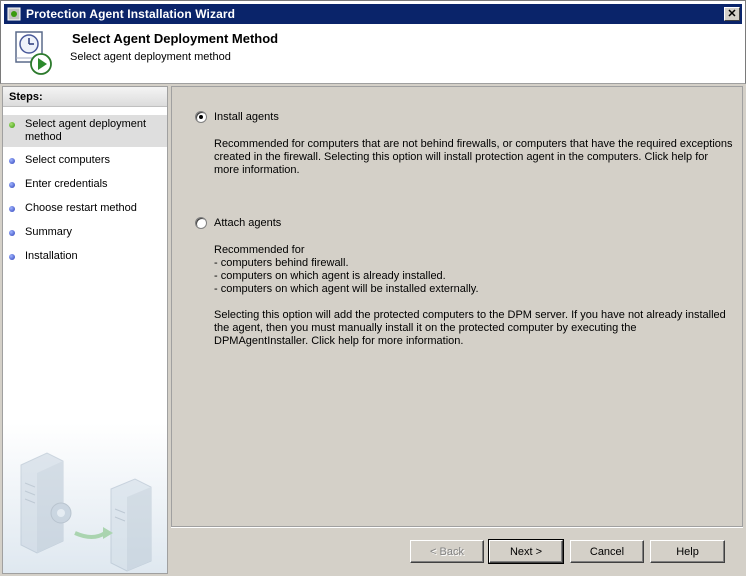 The height and width of the screenshot is (576, 746). What do you see at coordinates (12, 125) in the screenshot?
I see `step-current-icon` at bounding box center [12, 125].